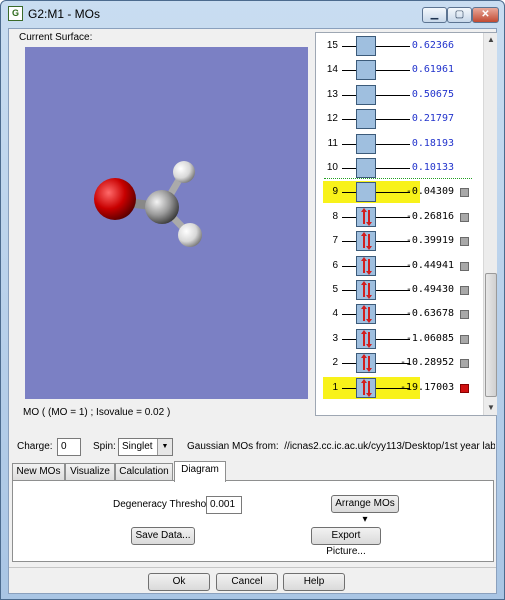  Describe the element at coordinates (398, 242) in the screenshot. I see `mo-row: 7 -0.39919` at that location.